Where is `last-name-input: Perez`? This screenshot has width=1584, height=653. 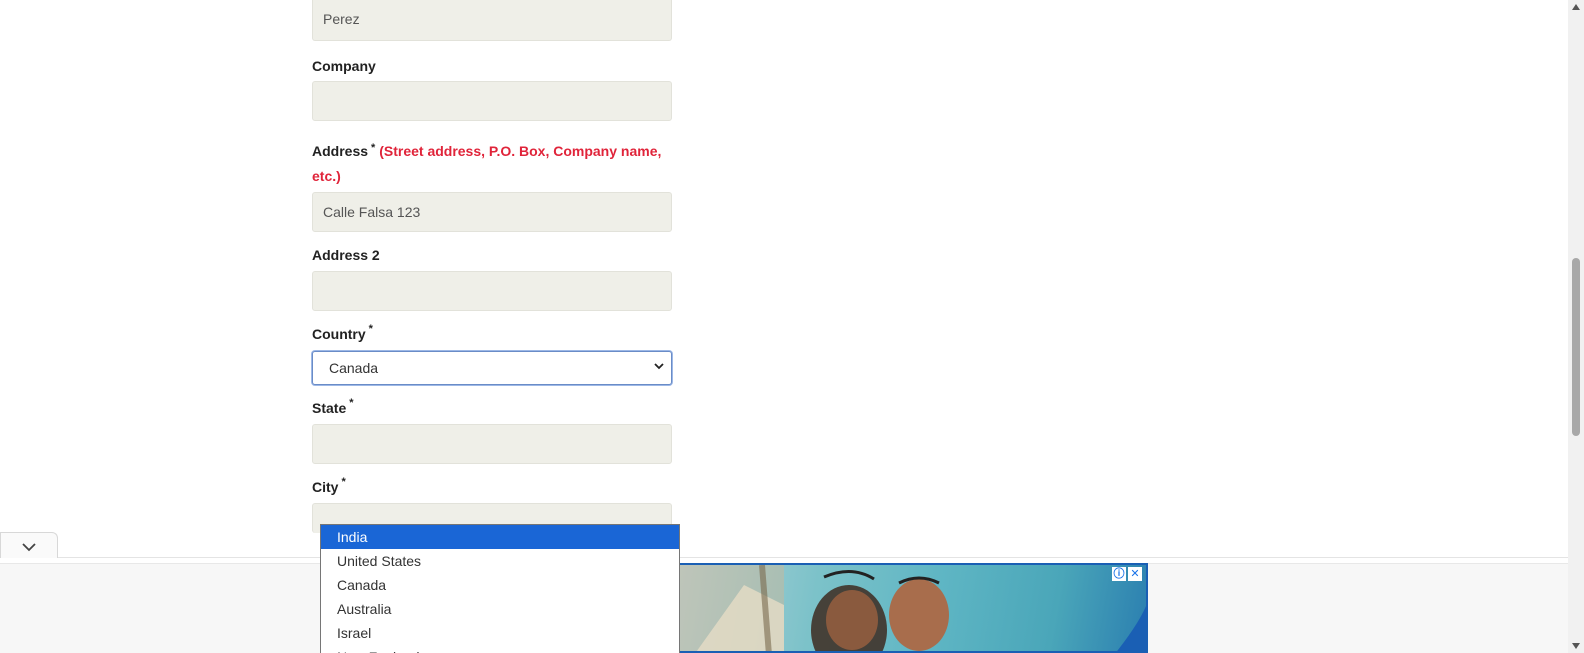 last-name-input: Perez is located at coordinates (492, 20).